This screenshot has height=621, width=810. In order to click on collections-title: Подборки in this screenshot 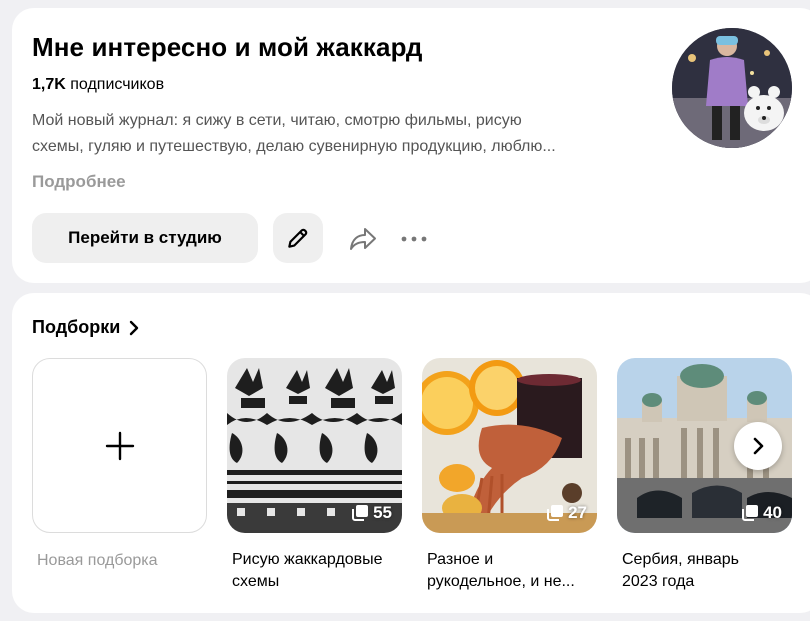, I will do `click(76, 327)`.